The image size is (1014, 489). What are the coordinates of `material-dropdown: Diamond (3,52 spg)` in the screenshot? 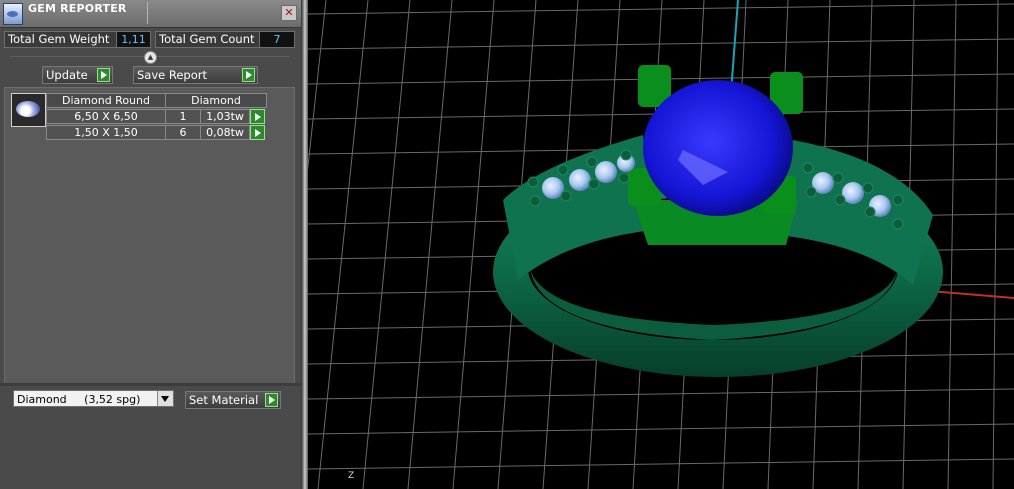 It's located at (93, 398).